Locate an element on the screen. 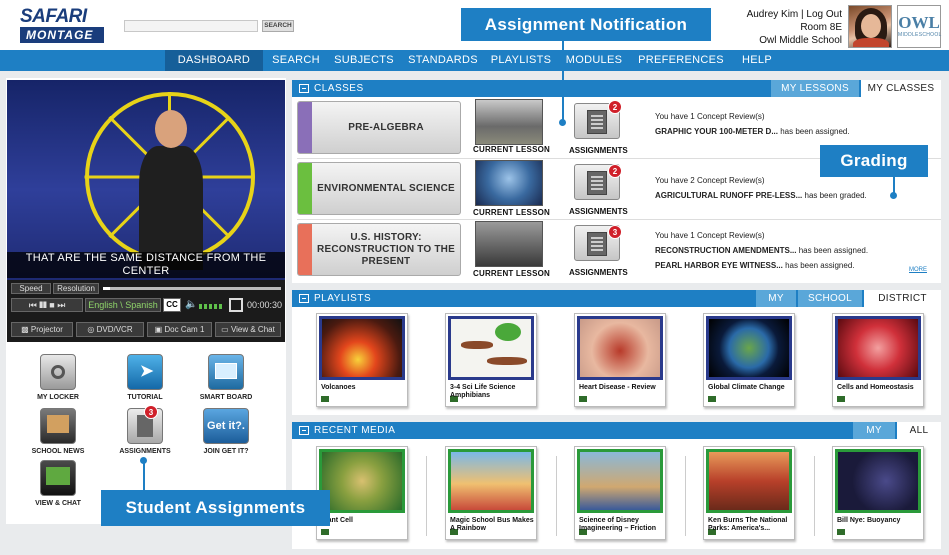  app-school-news: SCHOOL NEWS is located at coordinates (58, 431).